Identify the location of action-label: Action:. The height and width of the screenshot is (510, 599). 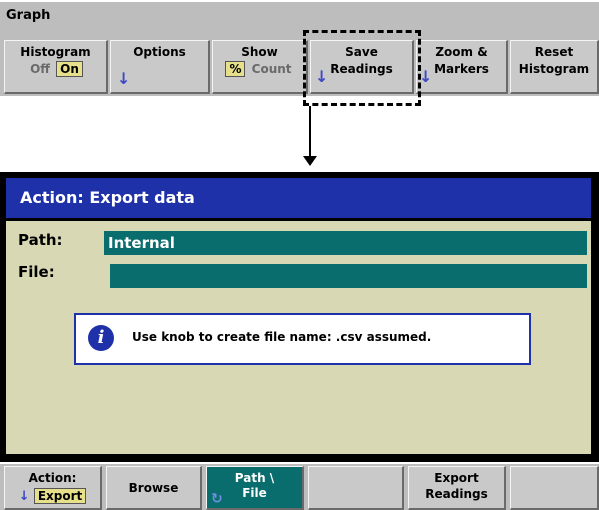
(52, 478).